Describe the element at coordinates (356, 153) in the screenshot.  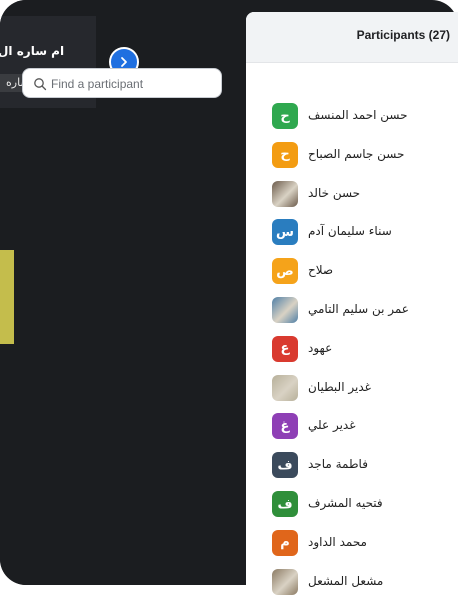
I see `participant-name: حسن جاسم الصباح` at that location.